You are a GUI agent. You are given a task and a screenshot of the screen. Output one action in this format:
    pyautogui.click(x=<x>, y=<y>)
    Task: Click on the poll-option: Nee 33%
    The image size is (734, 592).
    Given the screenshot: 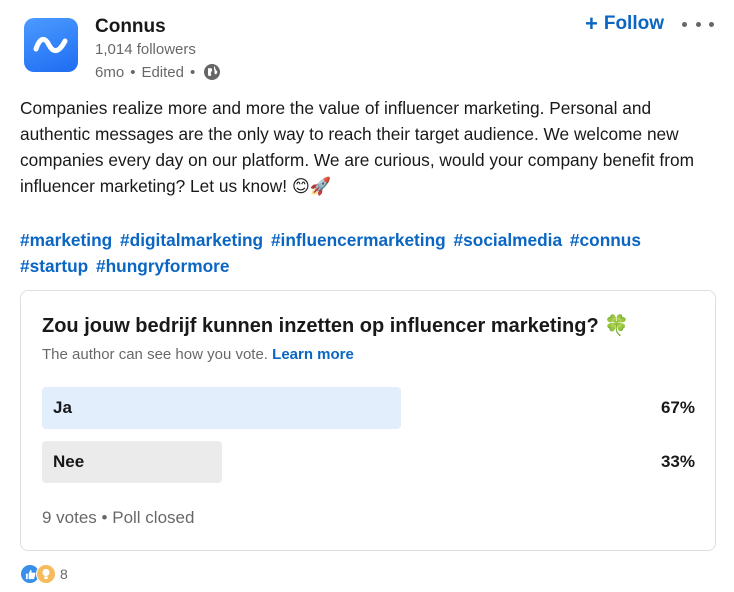 What is the action you would take?
    pyautogui.click(x=368, y=462)
    